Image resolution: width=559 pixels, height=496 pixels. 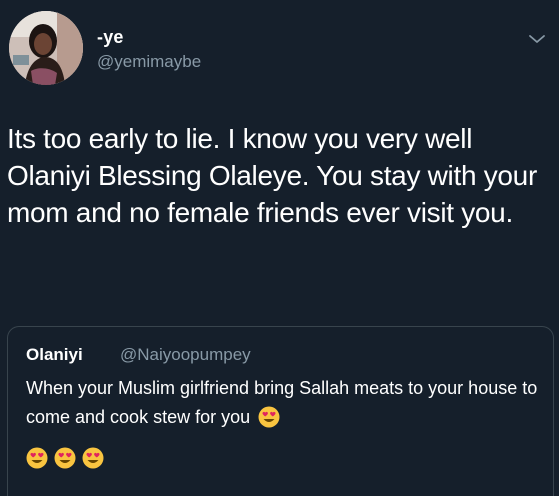 I want to click on emoji-row, so click(x=65, y=460).